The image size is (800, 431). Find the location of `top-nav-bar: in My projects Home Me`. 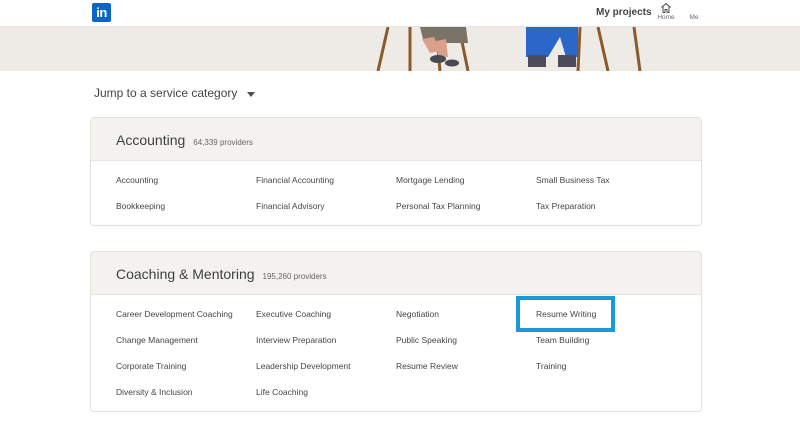

top-nav-bar: in My projects Home Me is located at coordinates (400, 13).